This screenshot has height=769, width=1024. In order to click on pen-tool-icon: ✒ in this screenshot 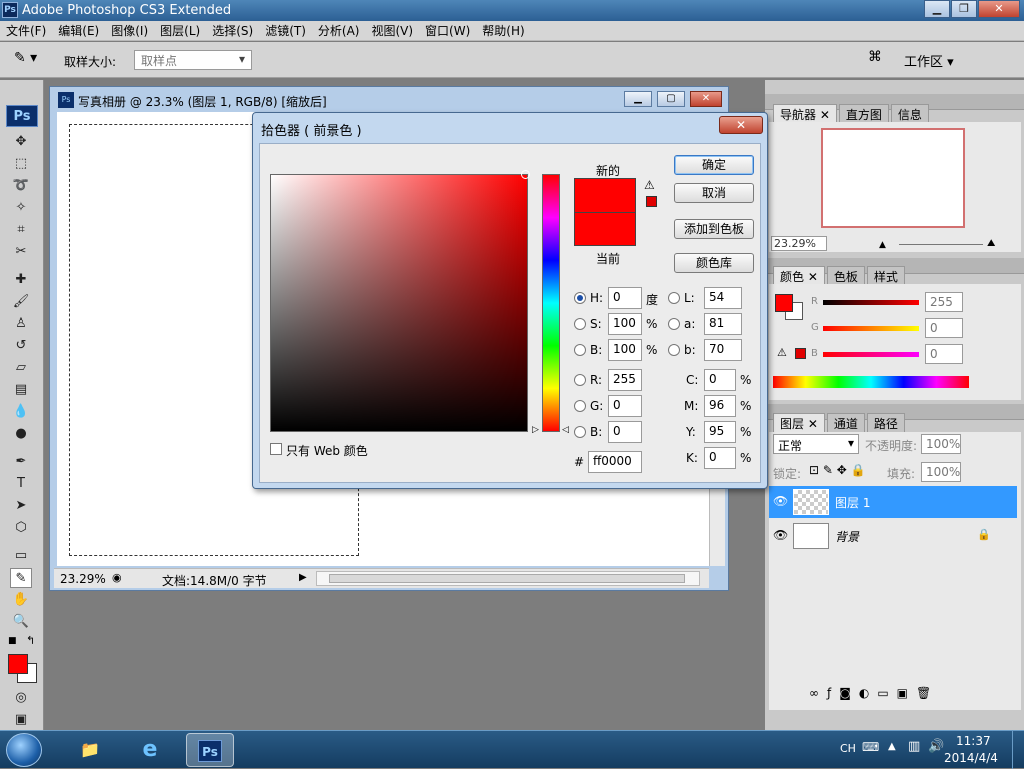, I will do `click(21, 462)`.